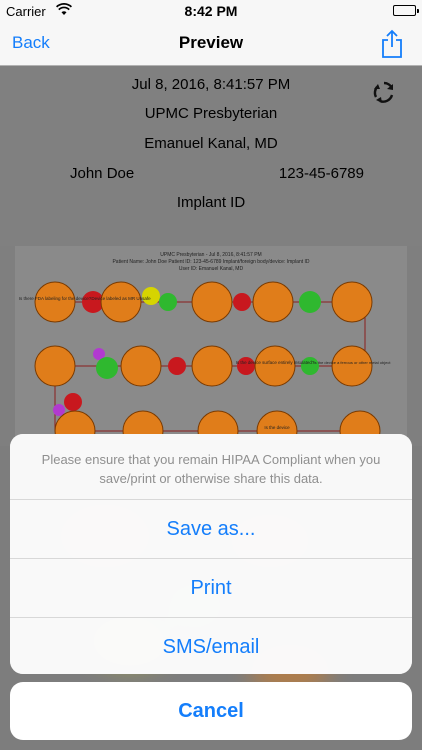  Describe the element at coordinates (406, 10) in the screenshot. I see `battery-icon` at that location.